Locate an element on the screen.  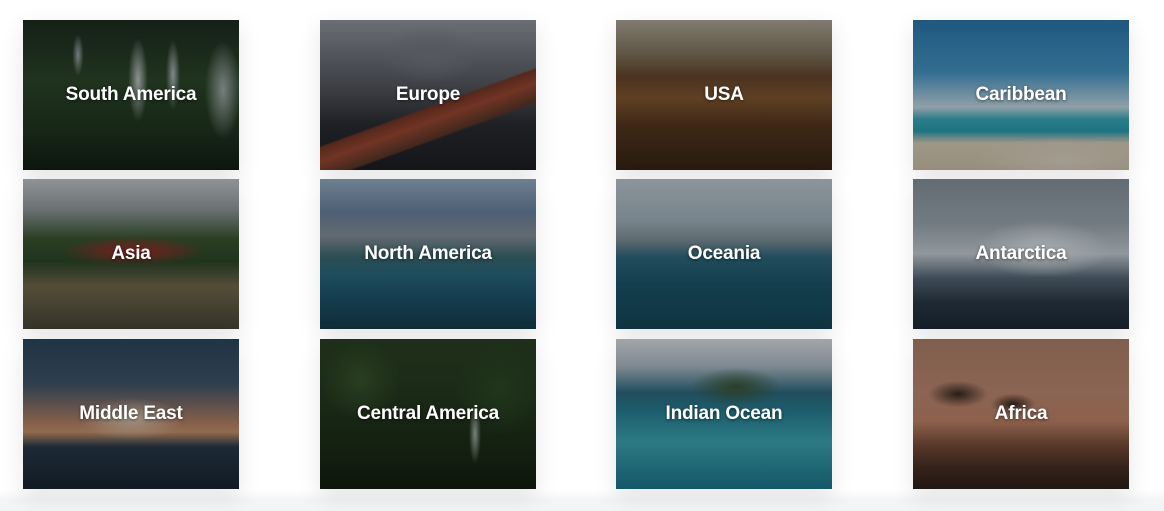
destination-label: South America is located at coordinates (131, 94).